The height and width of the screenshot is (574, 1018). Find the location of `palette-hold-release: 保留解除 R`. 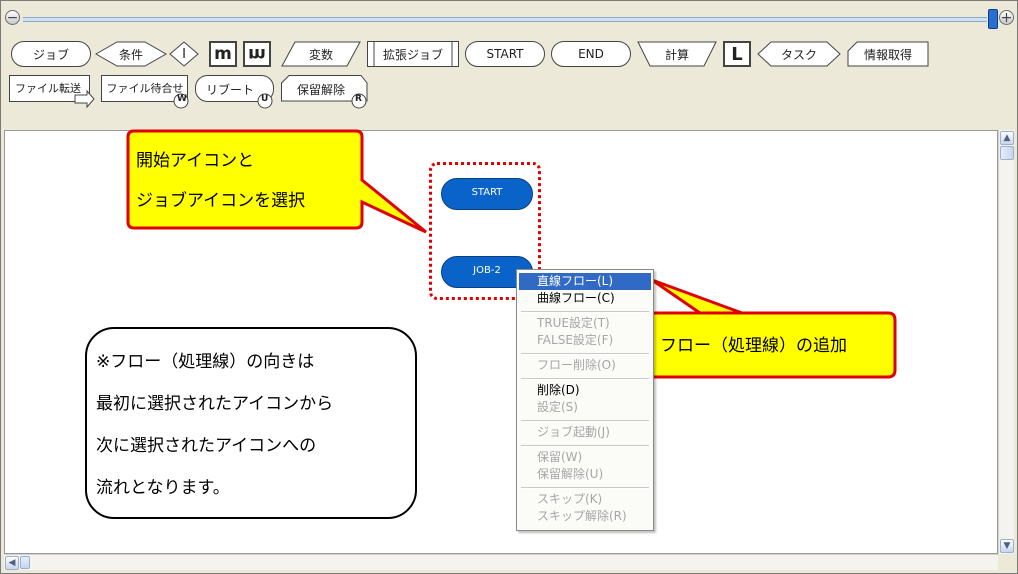

palette-hold-release: 保留解除 R is located at coordinates (325, 92).